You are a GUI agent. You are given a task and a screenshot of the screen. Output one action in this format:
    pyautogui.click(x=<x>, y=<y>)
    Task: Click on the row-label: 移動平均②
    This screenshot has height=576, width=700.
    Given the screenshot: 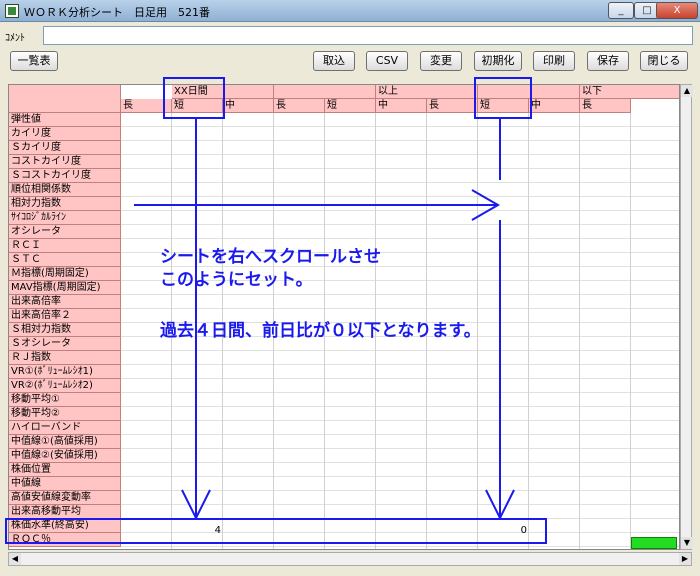 What is the action you would take?
    pyautogui.click(x=65, y=414)
    